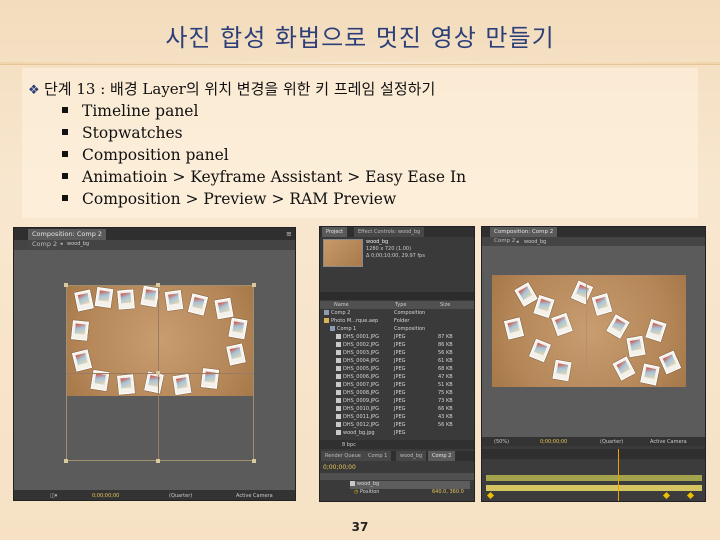 This screenshot has width=720, height=540. What do you see at coordinates (289, 234) in the screenshot?
I see `panel-menu-icon: ≡` at bounding box center [289, 234].